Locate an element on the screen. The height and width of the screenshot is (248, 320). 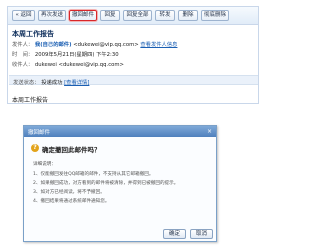
status-row: 发送状态： 投递成功 [查看详情] is located at coordinates (51, 82).